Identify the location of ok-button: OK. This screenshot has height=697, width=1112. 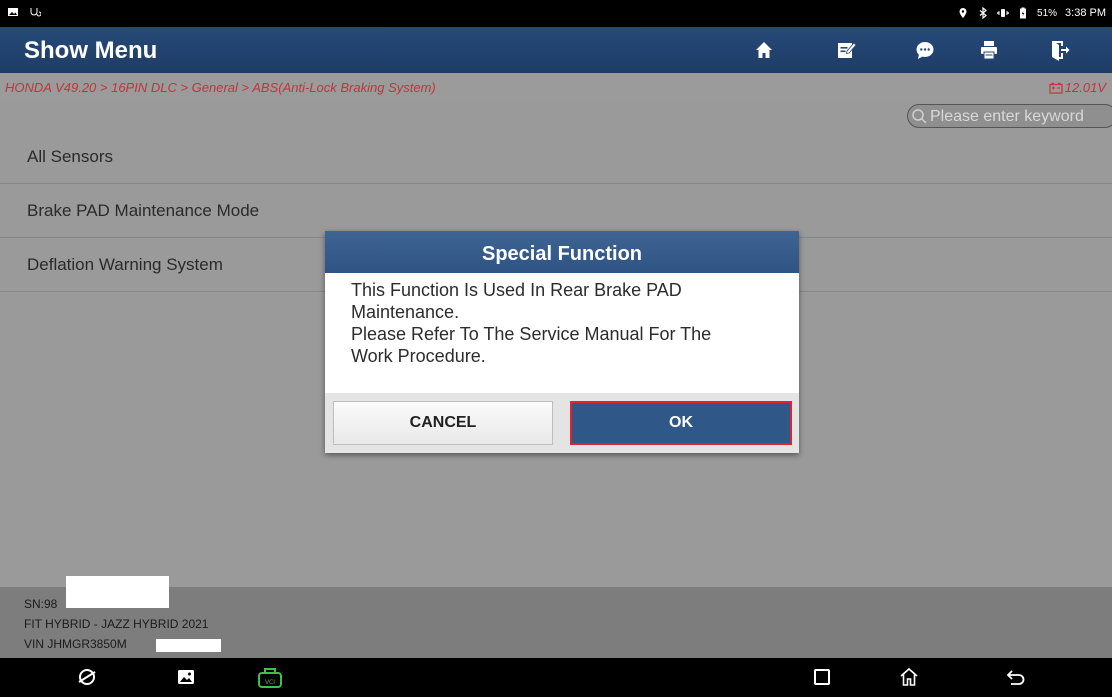
(681, 423).